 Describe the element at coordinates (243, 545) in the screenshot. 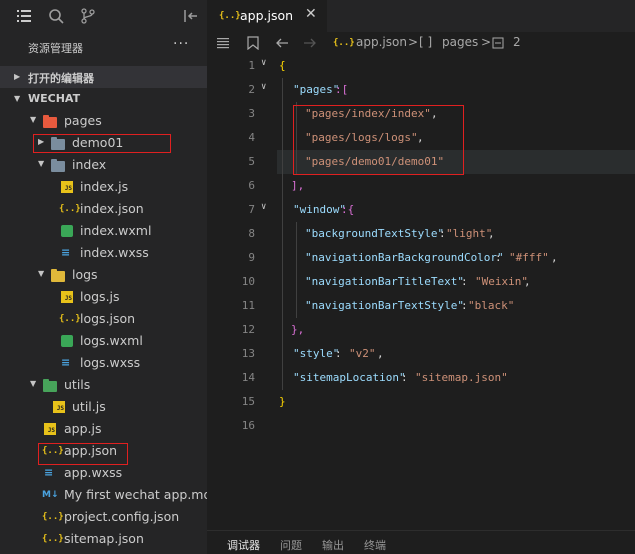

I see `tab-debugger: 调试器` at that location.